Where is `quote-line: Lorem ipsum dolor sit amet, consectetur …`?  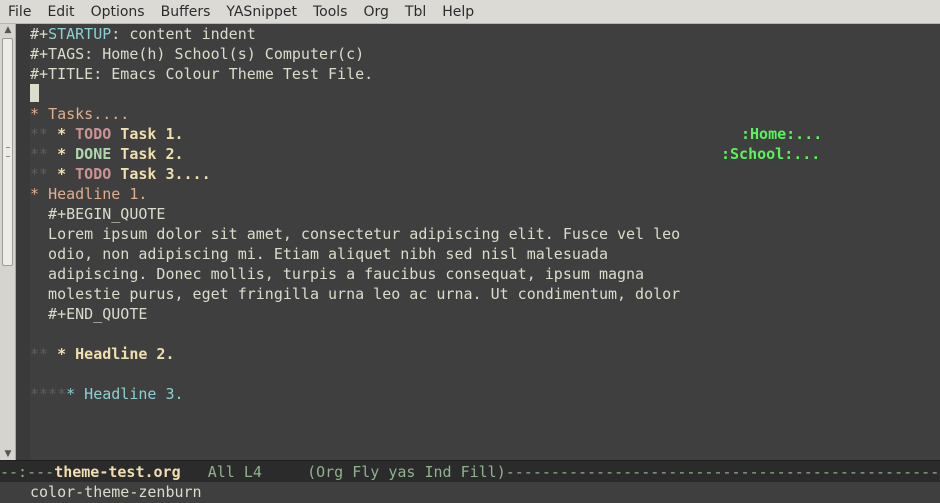 quote-line: Lorem ipsum dolor sit amet, consectetur … is located at coordinates (355, 234).